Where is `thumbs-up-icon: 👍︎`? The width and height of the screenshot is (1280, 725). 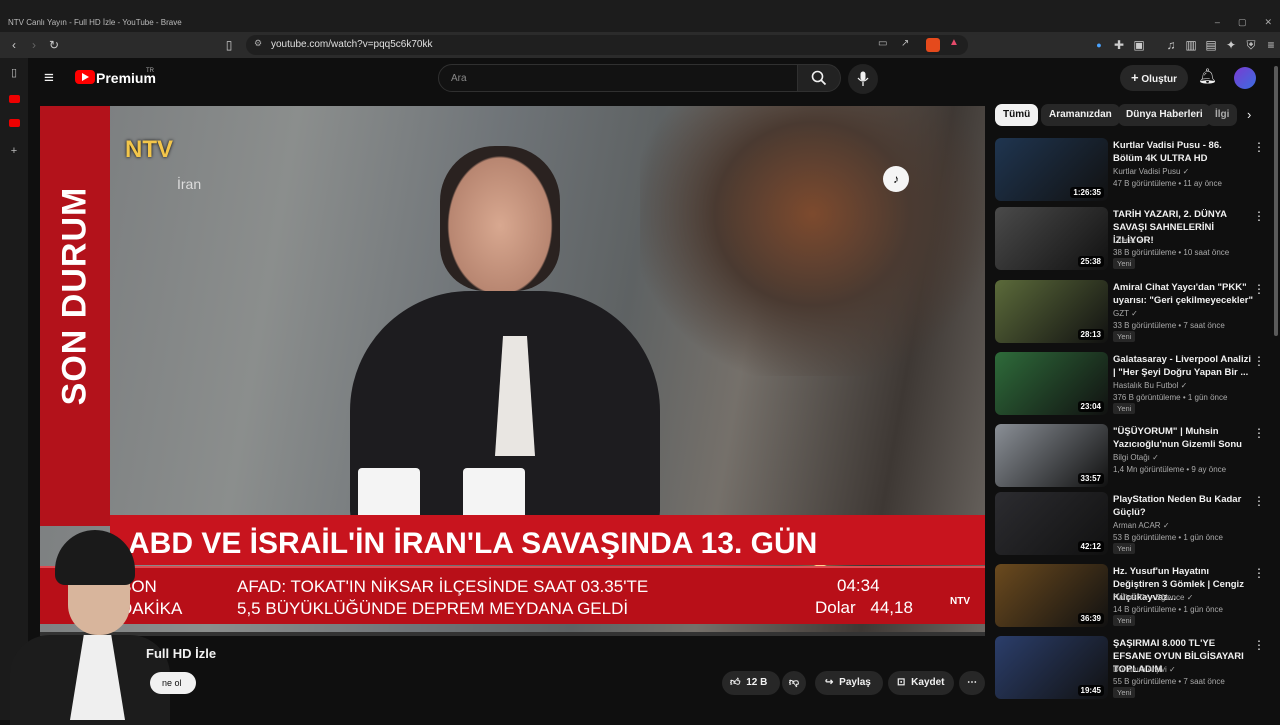
thumbs-up-icon: 👍︎ is located at coordinates (735, 682).